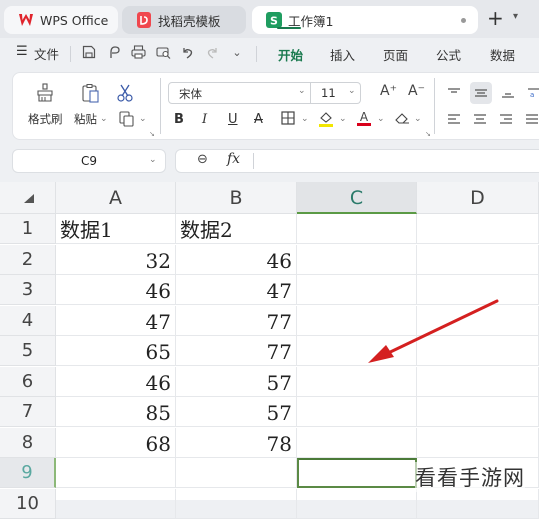  Describe the element at coordinates (515, 16) in the screenshot. I see `tab-list-chevron-icon: ▾` at that location.